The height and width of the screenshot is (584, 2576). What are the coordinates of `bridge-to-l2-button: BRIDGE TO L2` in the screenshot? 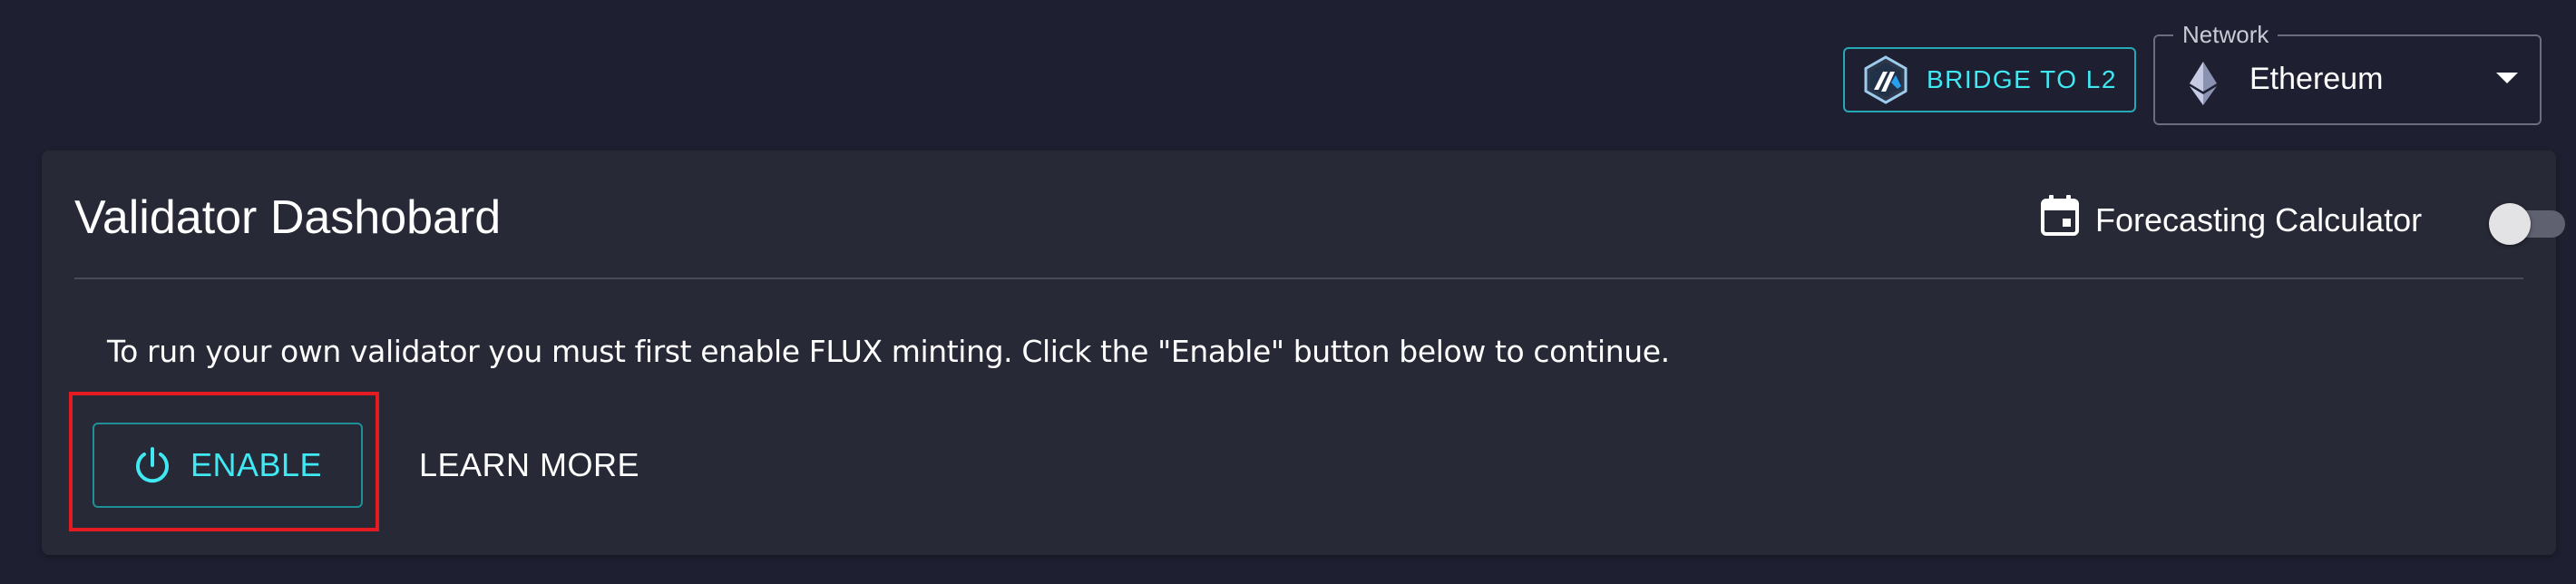 It's located at (1989, 79).